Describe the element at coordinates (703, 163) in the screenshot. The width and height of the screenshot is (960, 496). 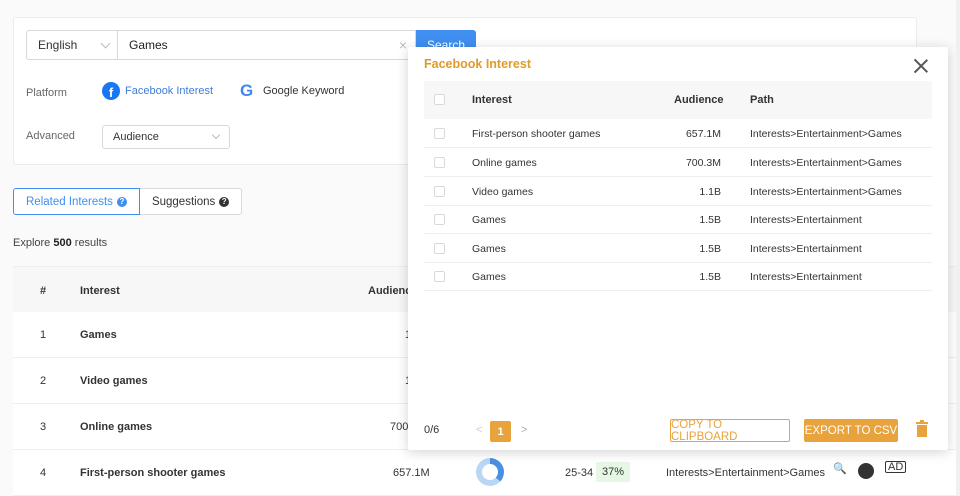
I see `modal-row-audience: 700.3M` at that location.